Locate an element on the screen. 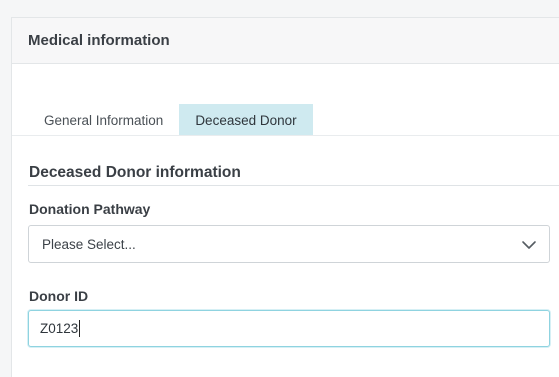  tab-bar: General Information Deceased Donor is located at coordinates (170, 120).